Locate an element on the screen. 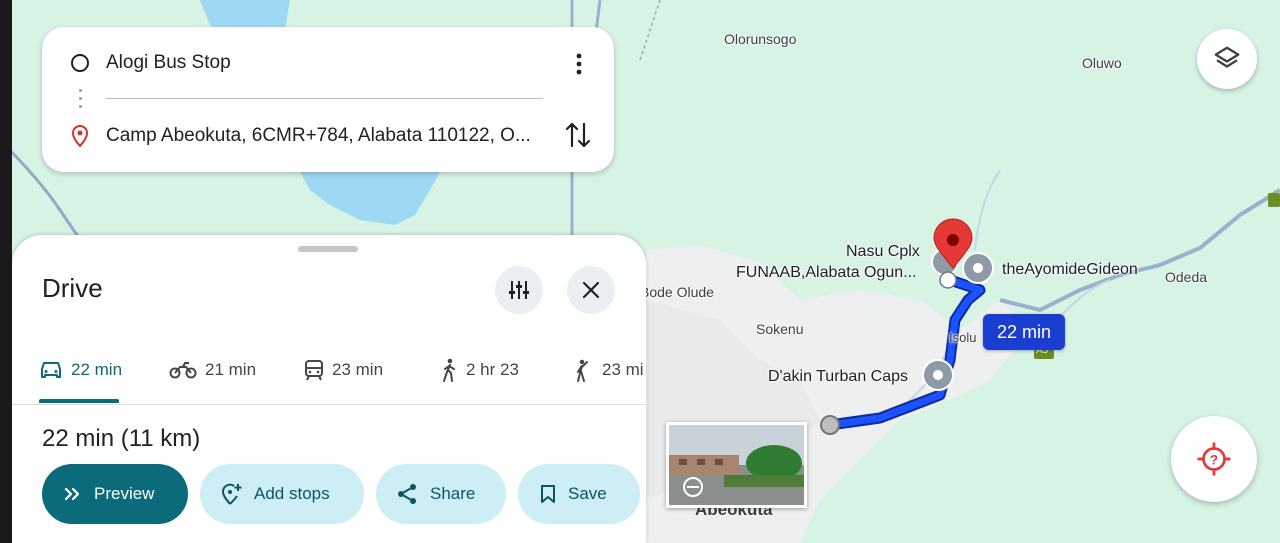  travel-mode-tabs: 22 min 21 min 23 min 2 hr 23 23 mi is located at coordinates (329, 370).